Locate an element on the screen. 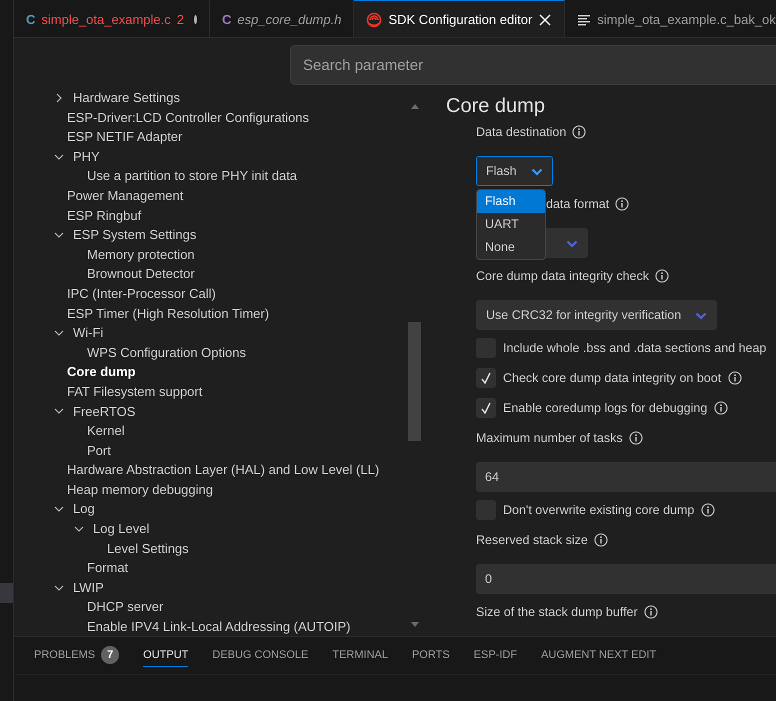 This screenshot has width=776, height=701. panel-tab: TERMINAL is located at coordinates (360, 656).